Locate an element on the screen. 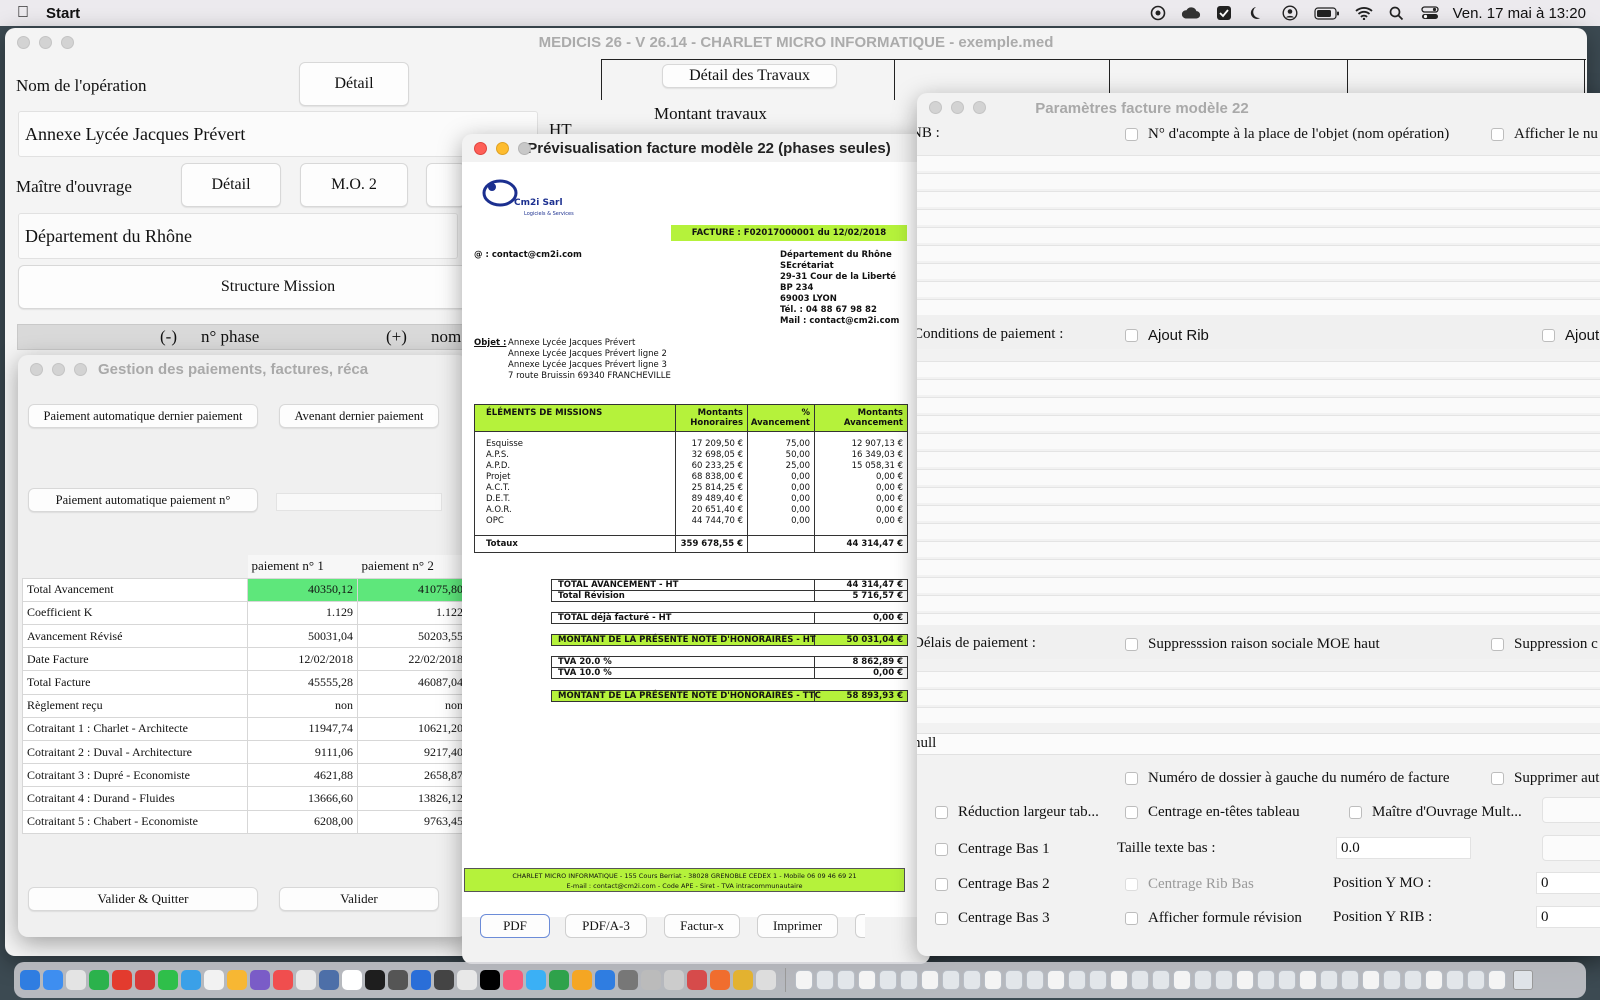 The image size is (1600, 1000). cell-payment-1: 11947,74 is located at coordinates (302, 729).